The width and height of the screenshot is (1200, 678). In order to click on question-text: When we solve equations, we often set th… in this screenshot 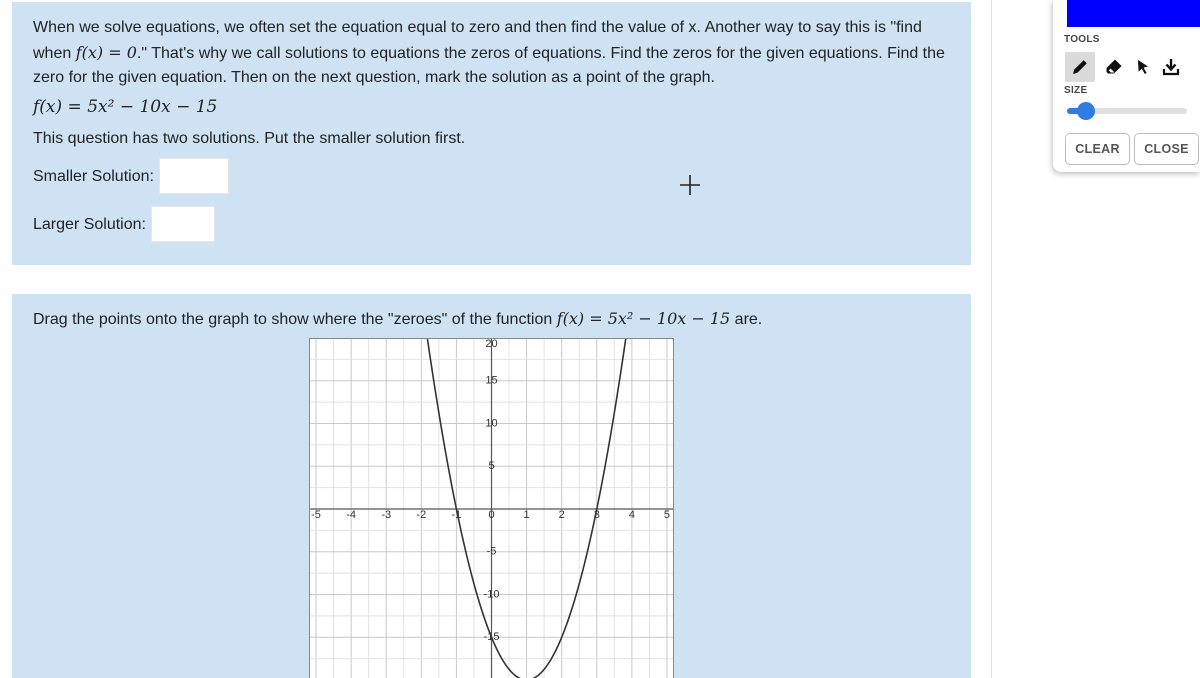, I will do `click(495, 53)`.